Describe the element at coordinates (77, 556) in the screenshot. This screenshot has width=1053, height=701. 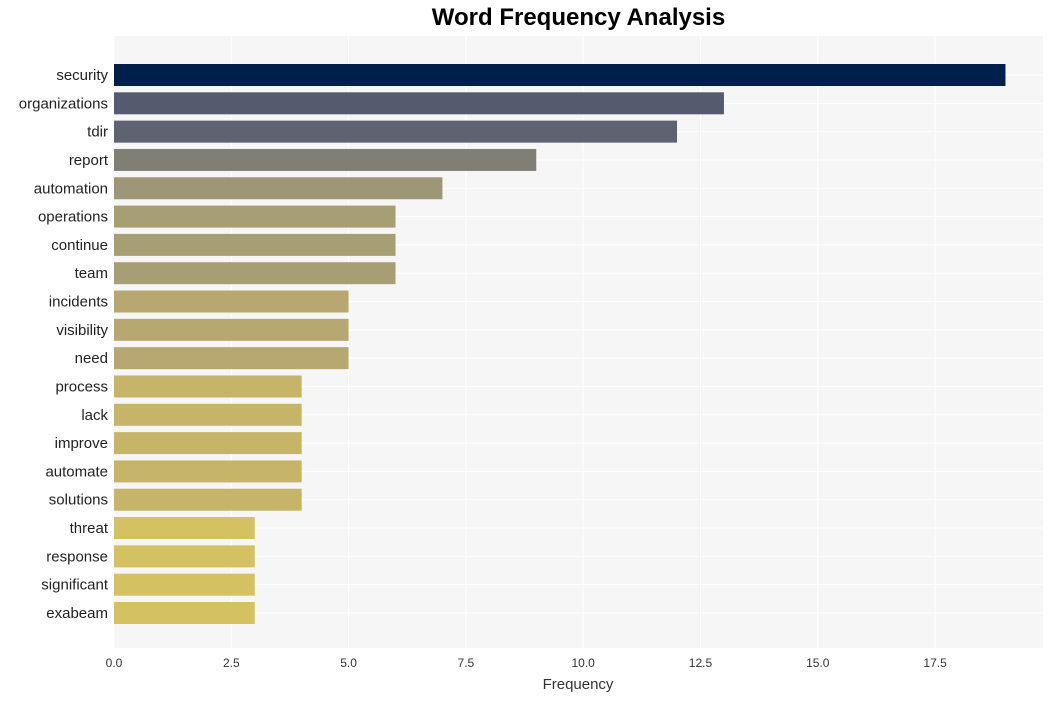
I see `category-label-response: response` at that location.